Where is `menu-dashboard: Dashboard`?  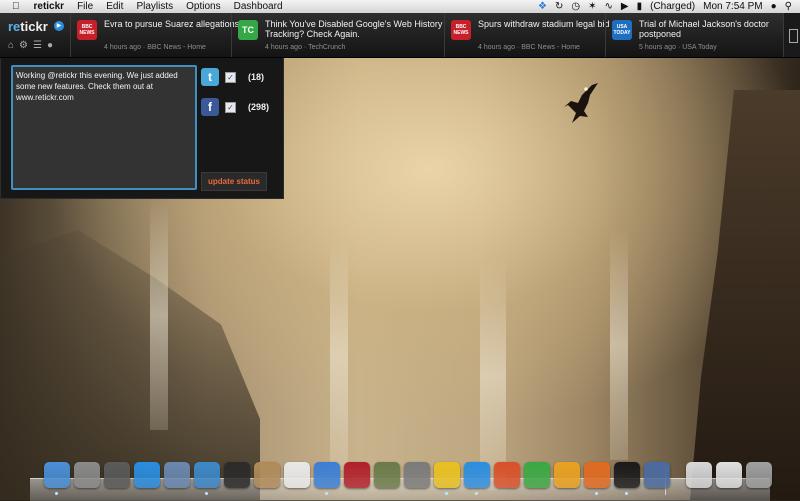 menu-dashboard: Dashboard is located at coordinates (258, 6).